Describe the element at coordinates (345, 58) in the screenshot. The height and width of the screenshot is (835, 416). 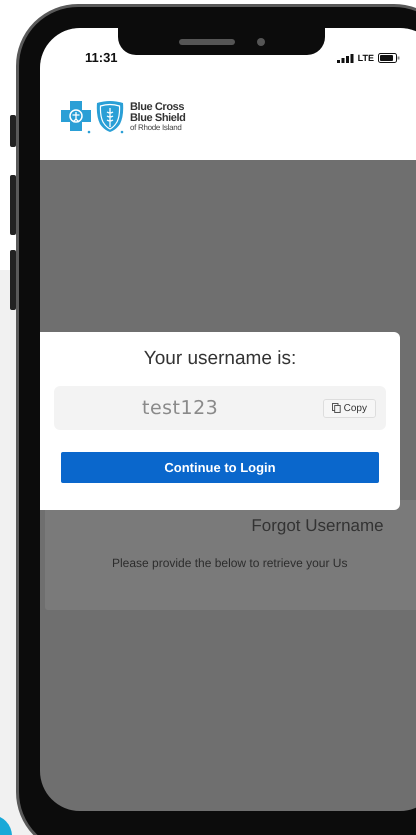
I see `signal-icon` at that location.